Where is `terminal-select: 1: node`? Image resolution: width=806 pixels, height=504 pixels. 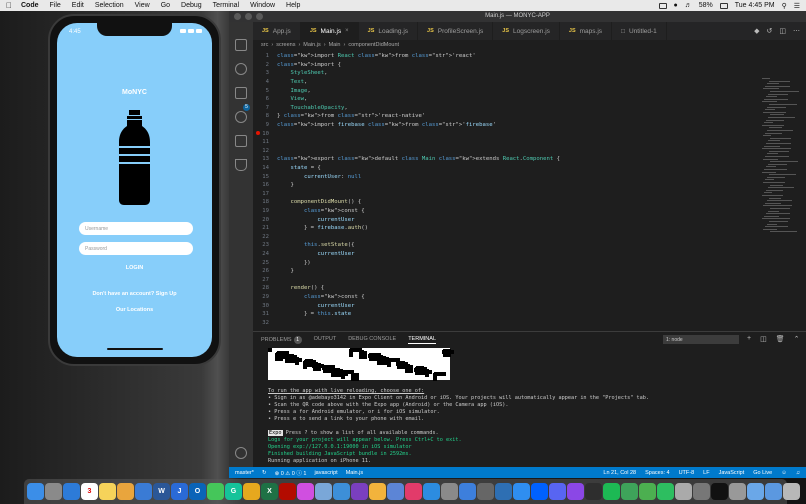 terminal-select: 1: node is located at coordinates (701, 339).